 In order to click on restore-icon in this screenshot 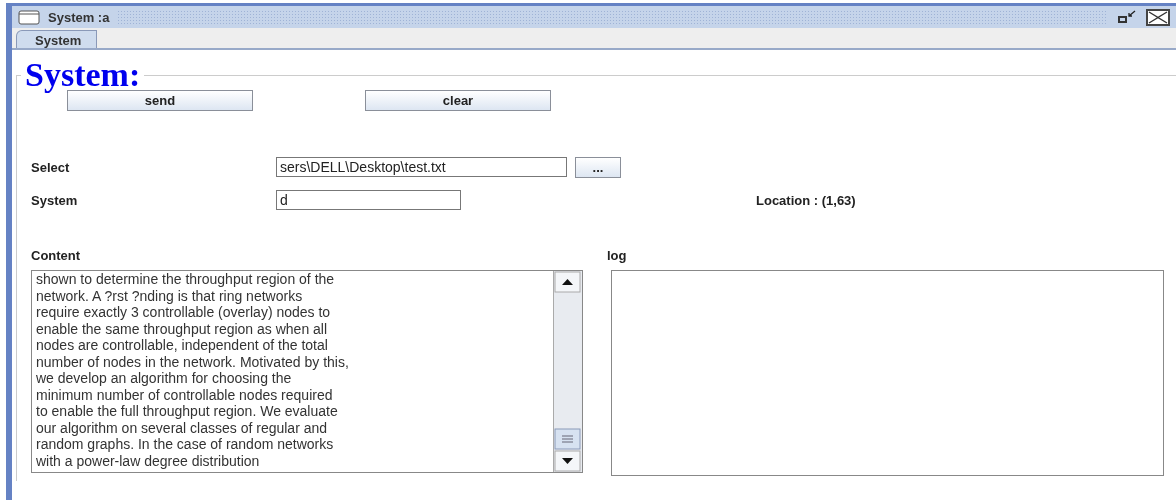, I will do `click(1127, 17)`.